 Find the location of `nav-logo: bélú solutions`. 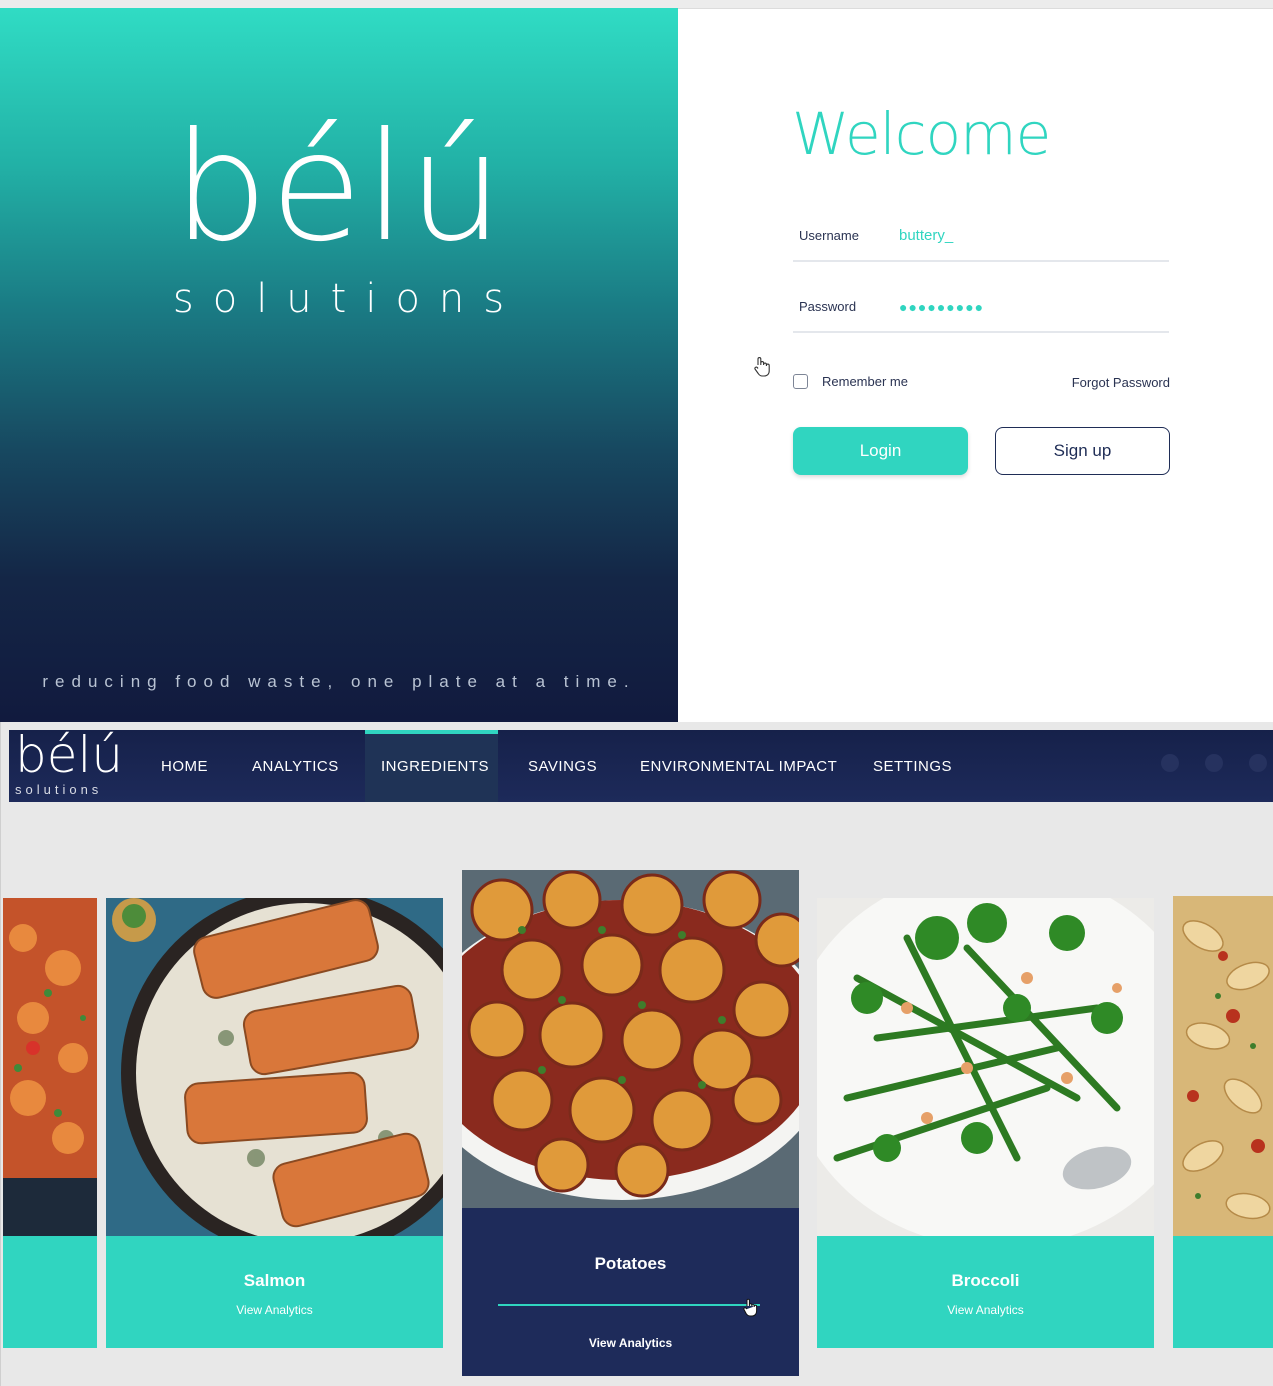

nav-logo: bélú solutions is located at coordinates (68, 762).